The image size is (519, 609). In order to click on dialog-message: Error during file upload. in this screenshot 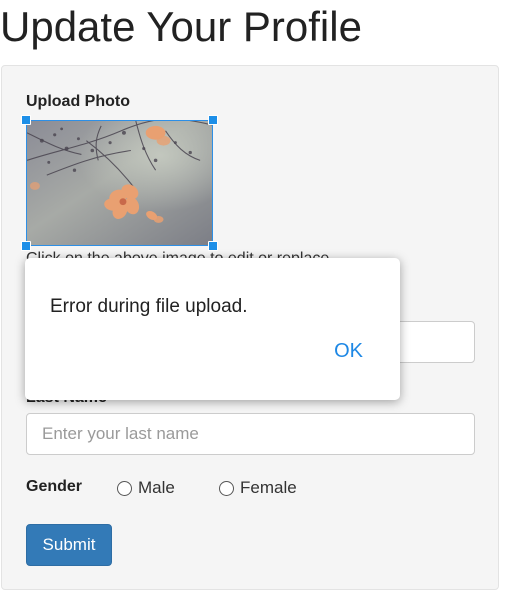, I will do `click(149, 306)`.